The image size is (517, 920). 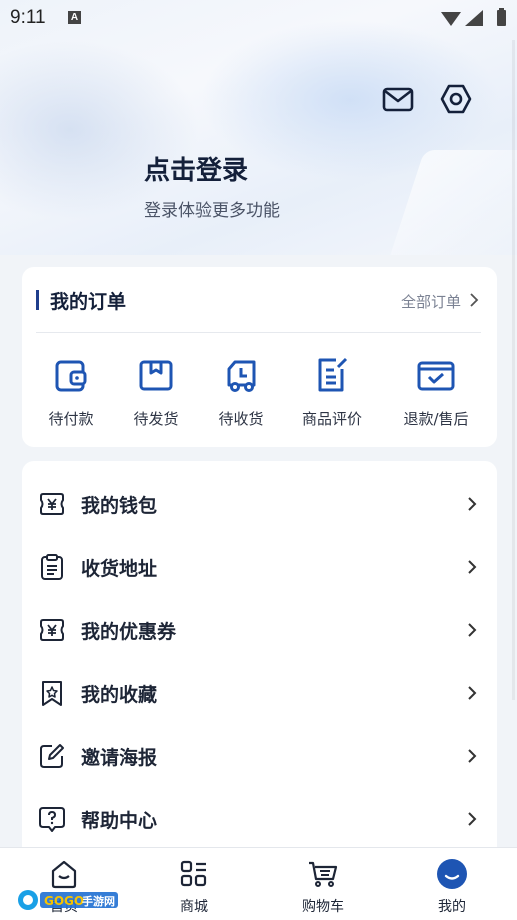 I want to click on order-status-label: 待付款, so click(x=71, y=419).